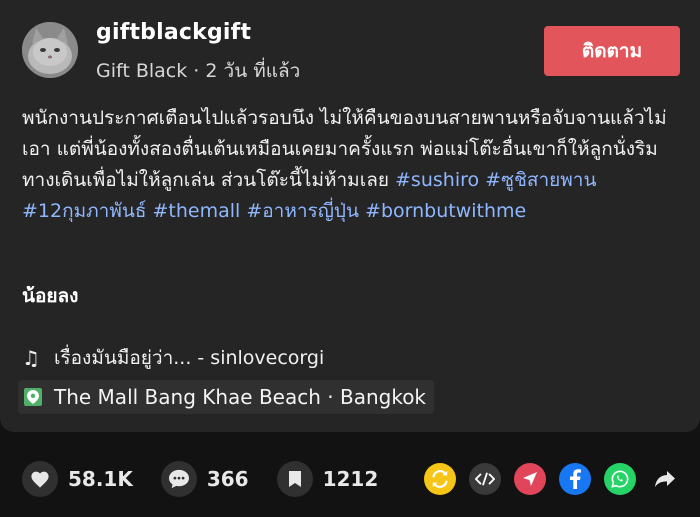 The height and width of the screenshot is (517, 700). Describe the element at coordinates (178, 479) in the screenshot. I see `comment-icon` at that location.